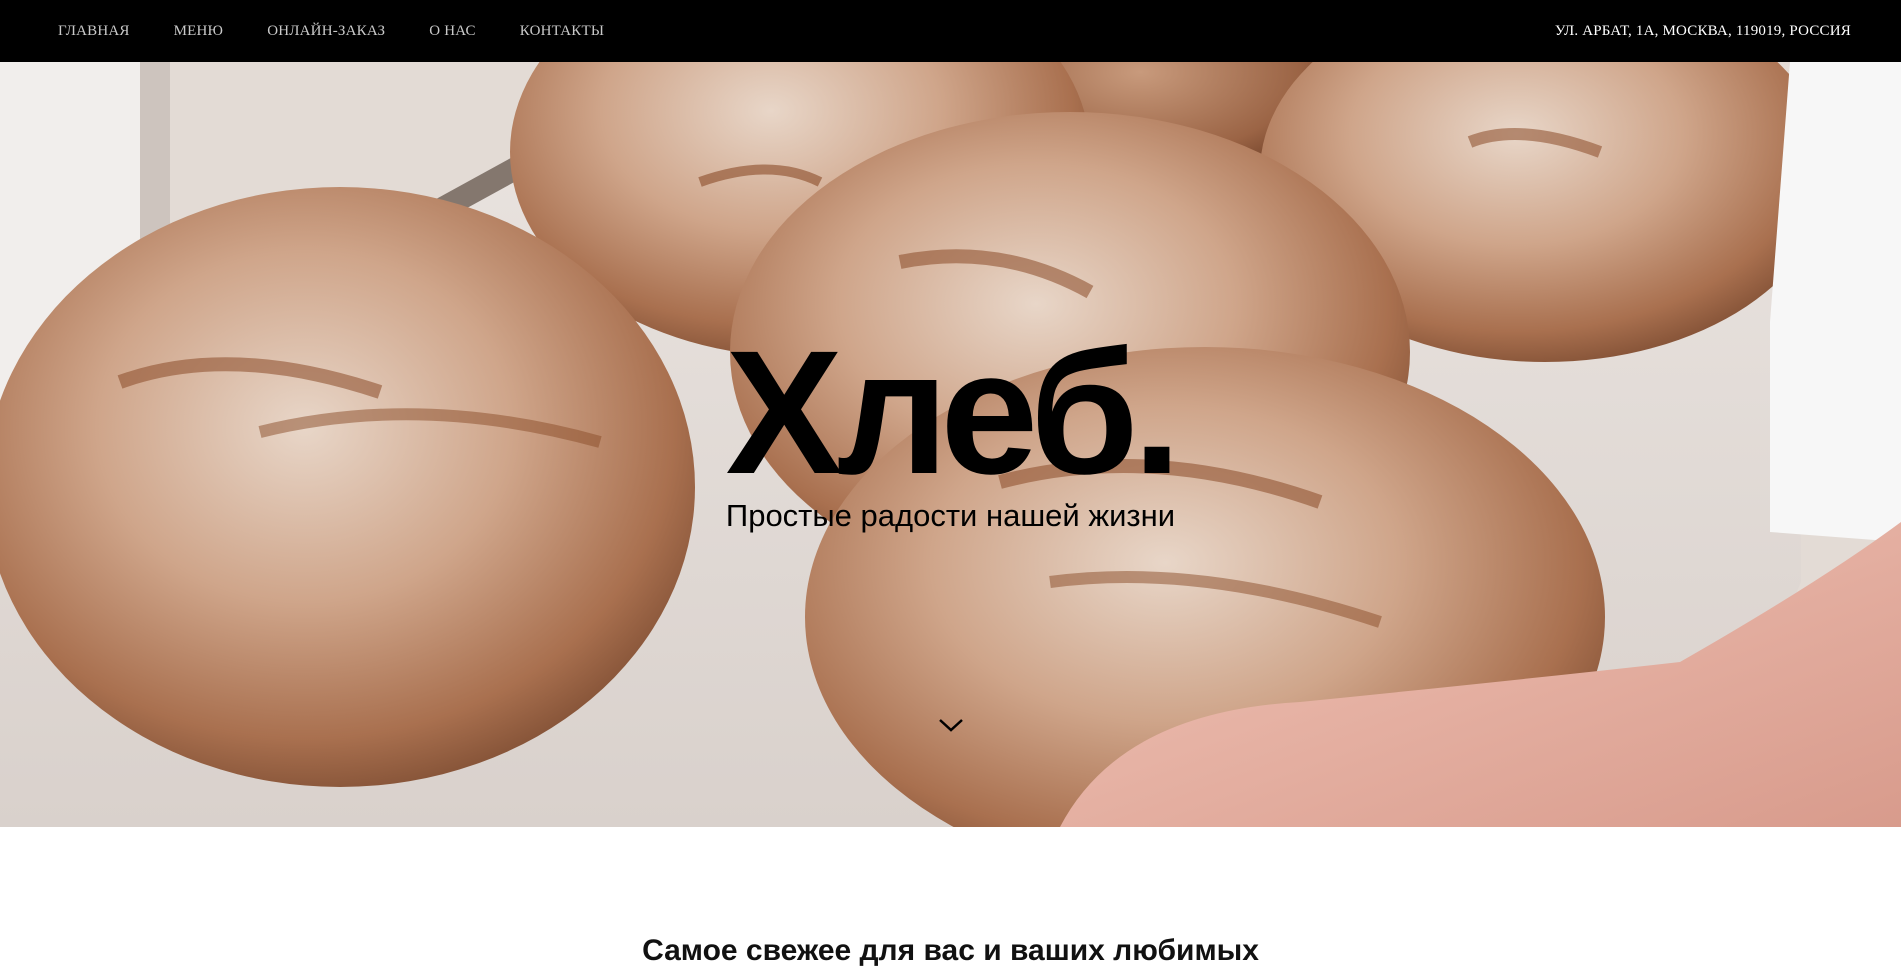 The height and width of the screenshot is (968, 1901). Describe the element at coordinates (950, 515) in the screenshot. I see `hero-subtitle: Простые радости нашей жизни` at that location.